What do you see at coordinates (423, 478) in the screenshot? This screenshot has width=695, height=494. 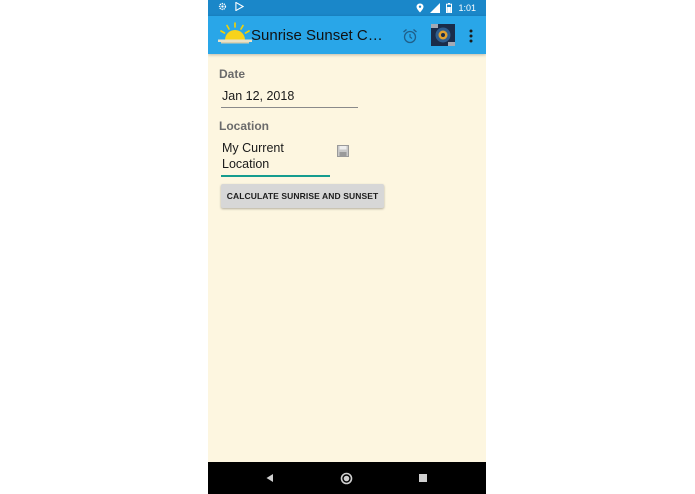 I see `recents-icon` at bounding box center [423, 478].